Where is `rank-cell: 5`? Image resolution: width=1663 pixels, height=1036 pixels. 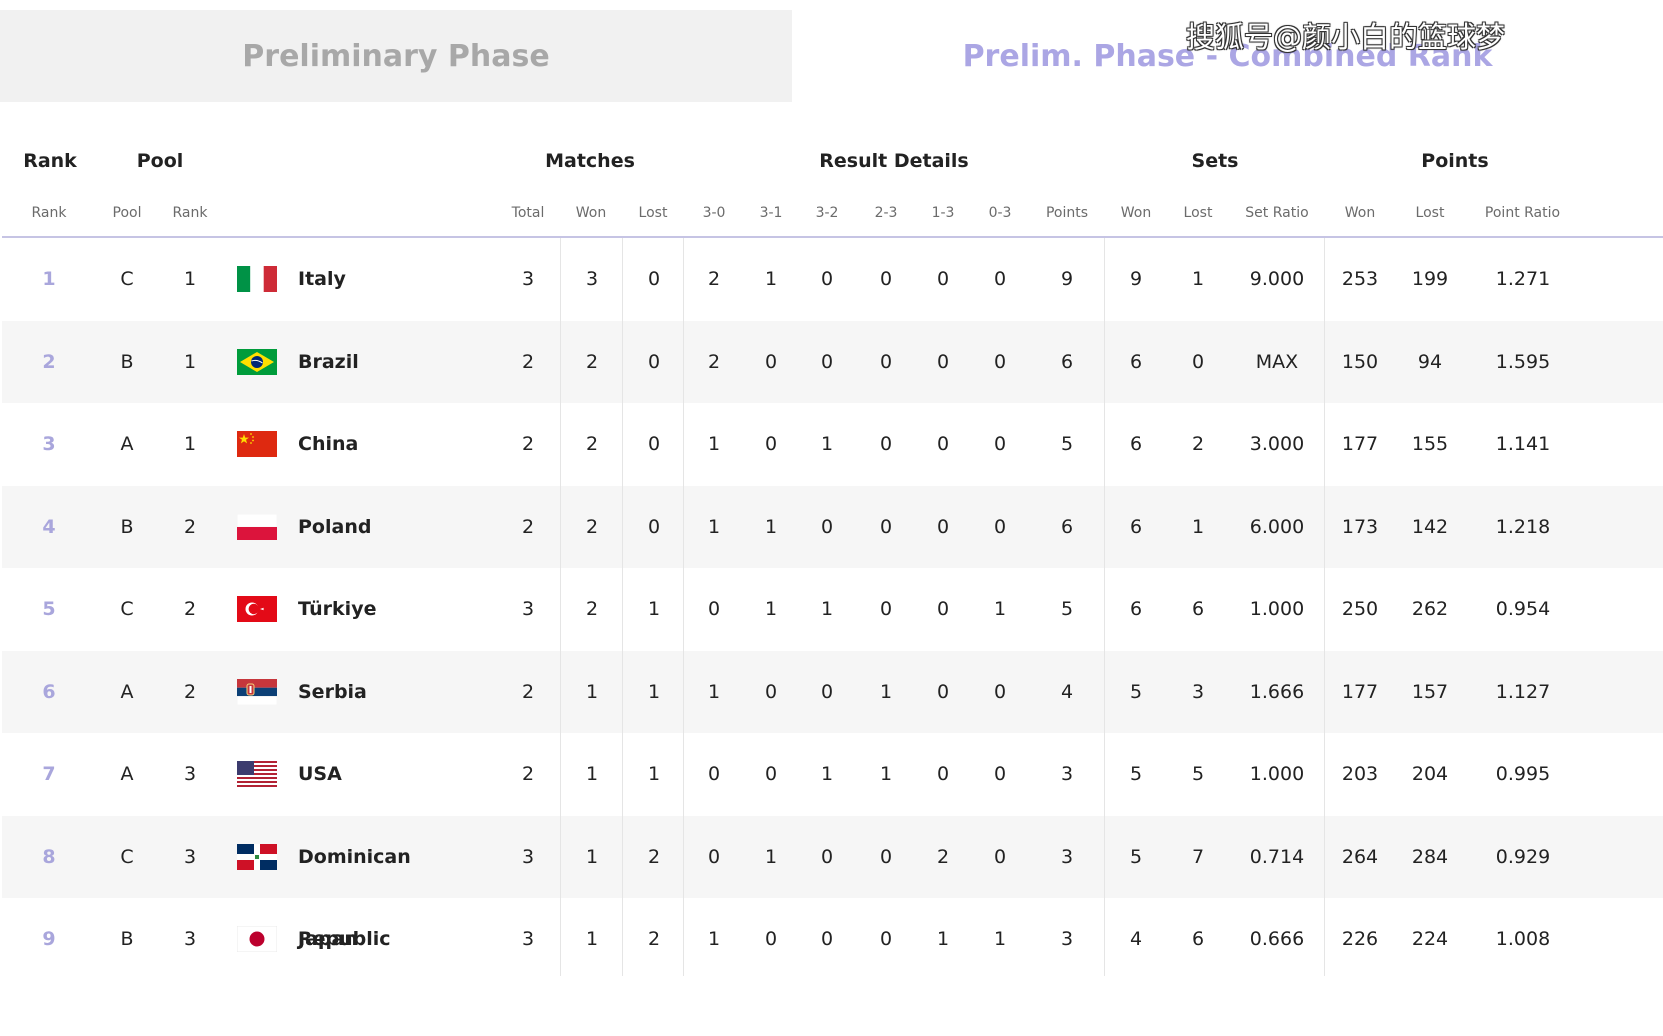 rank-cell: 5 is located at coordinates (49, 609).